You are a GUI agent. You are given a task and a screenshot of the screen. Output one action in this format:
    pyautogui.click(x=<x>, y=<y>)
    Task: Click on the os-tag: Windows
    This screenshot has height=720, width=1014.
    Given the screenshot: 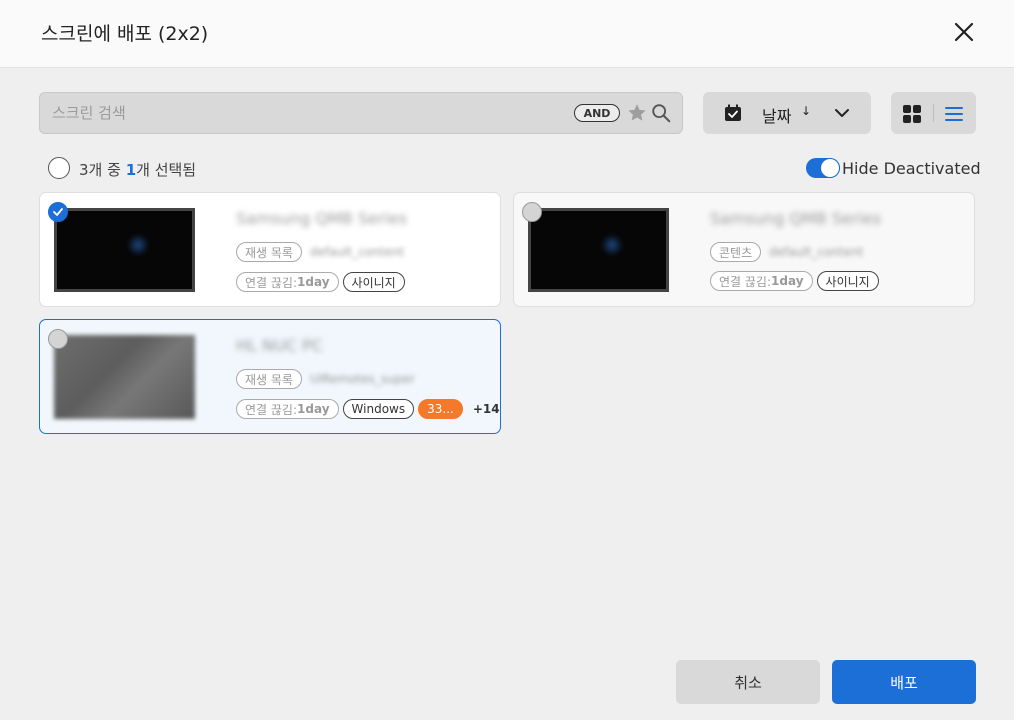 What is the action you would take?
    pyautogui.click(x=378, y=409)
    